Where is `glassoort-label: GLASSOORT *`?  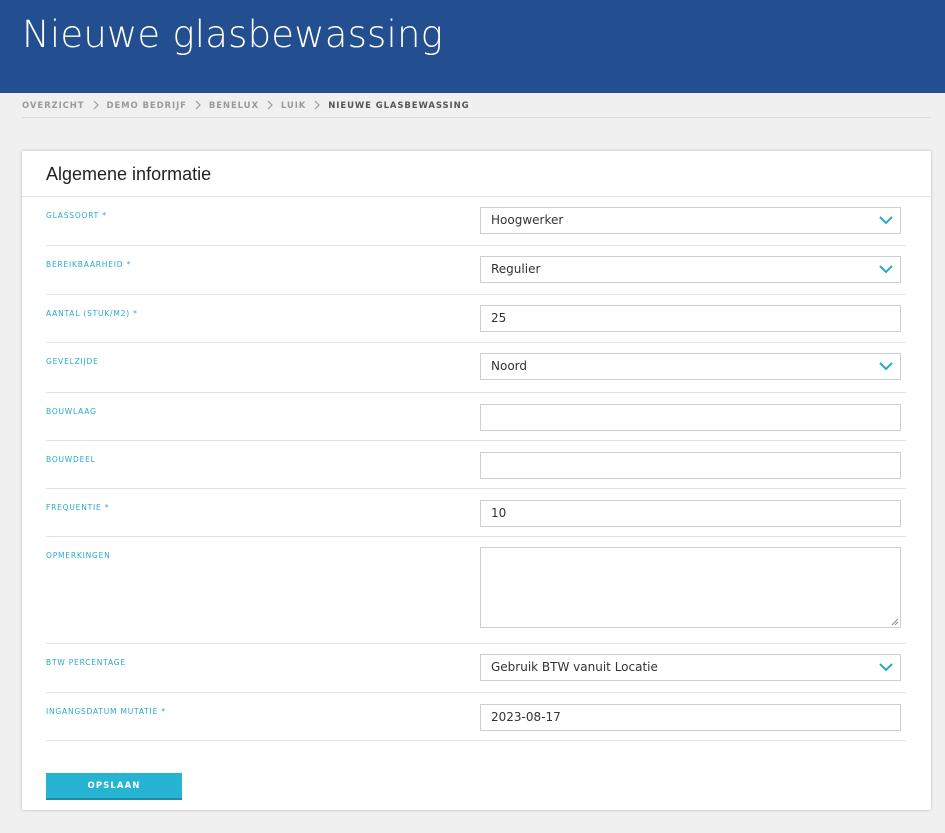
glassoort-label: GLASSOORT * is located at coordinates (76, 215).